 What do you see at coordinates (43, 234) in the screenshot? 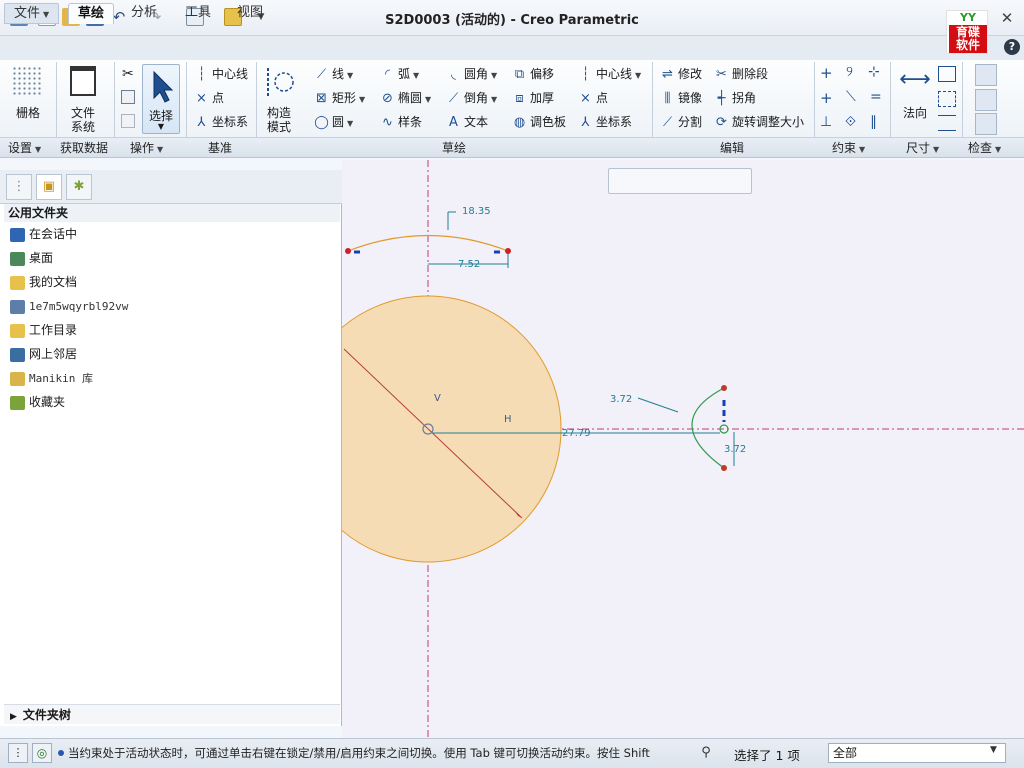
I see `folder-in-session: 在会话中` at bounding box center [43, 234].